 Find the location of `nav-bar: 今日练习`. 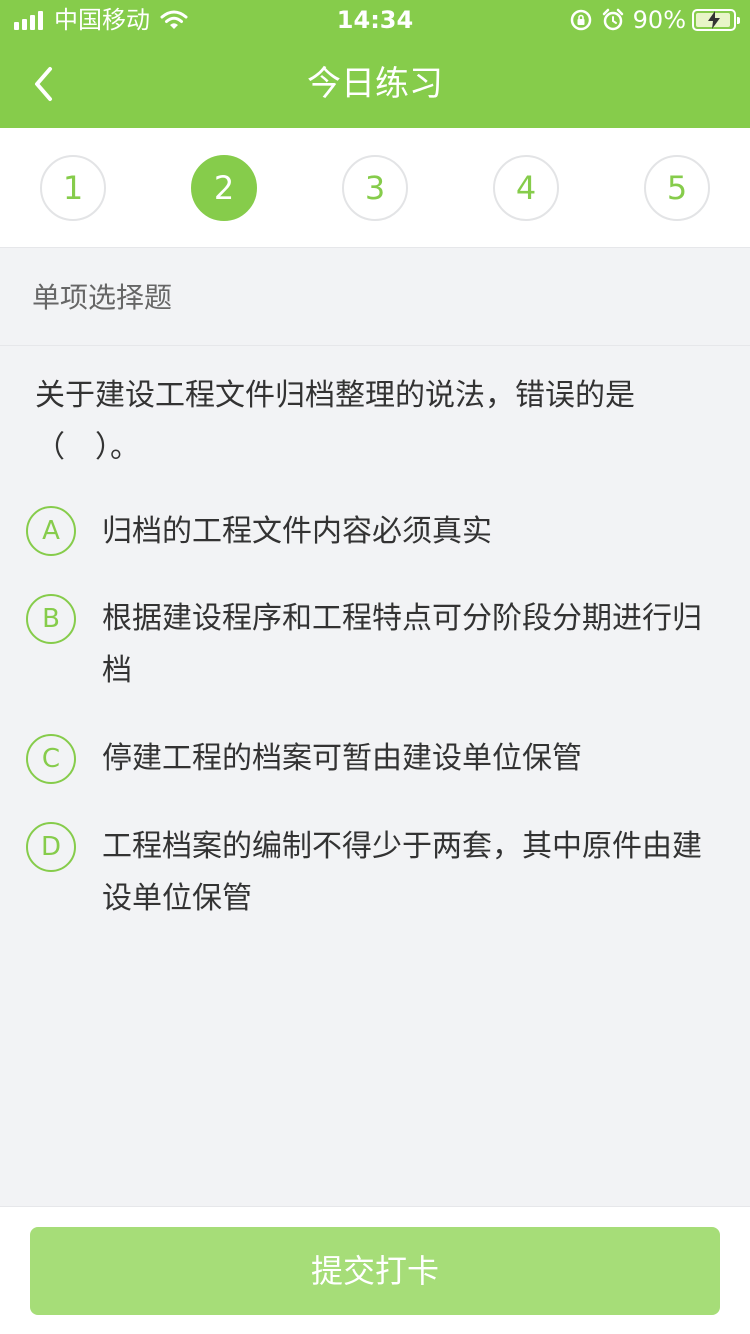

nav-bar: 今日练习 is located at coordinates (375, 84).